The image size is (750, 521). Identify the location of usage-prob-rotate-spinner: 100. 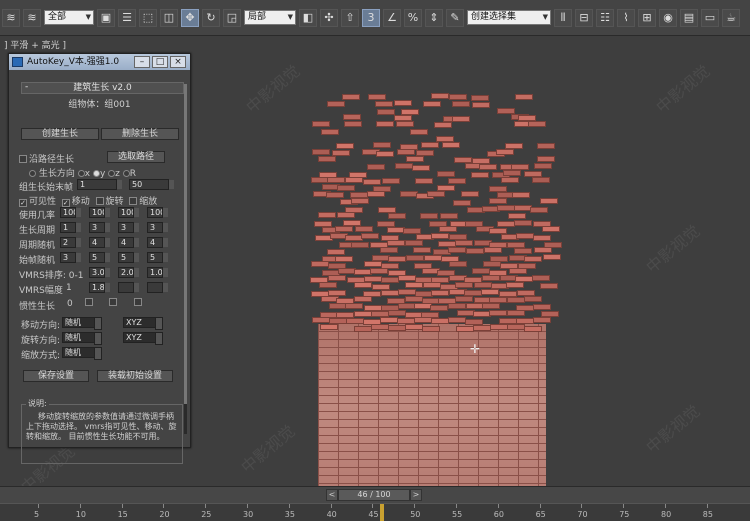
(128, 212).